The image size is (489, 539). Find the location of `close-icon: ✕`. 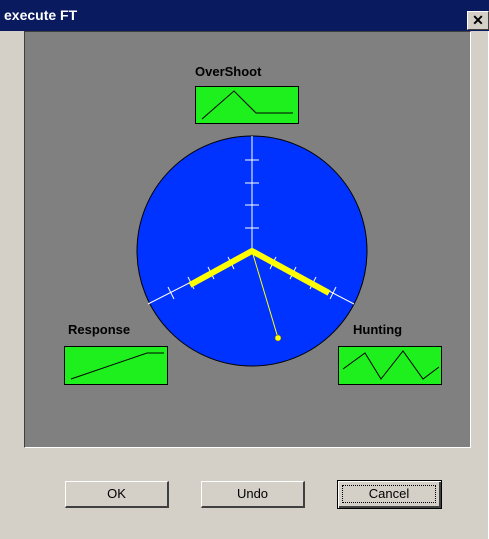

close-icon: ✕ is located at coordinates (478, 20).